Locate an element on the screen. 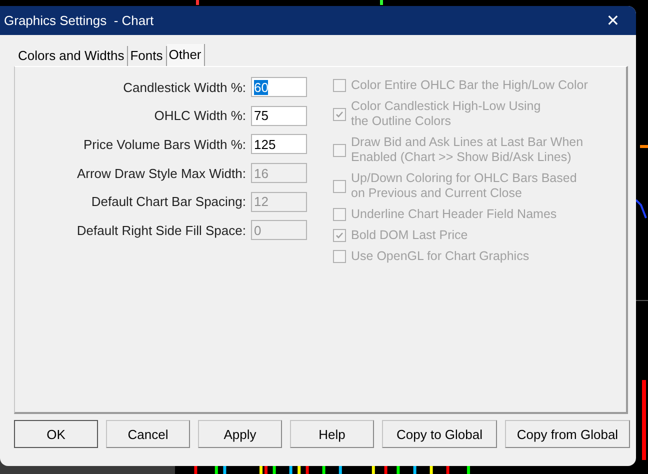 This screenshot has width=648, height=474. checkbox-label: Draw Bid and Ask Lines at Last Bar When Enabled (Chart >> Show Bid/Ask Lines) is located at coordinates (467, 150).